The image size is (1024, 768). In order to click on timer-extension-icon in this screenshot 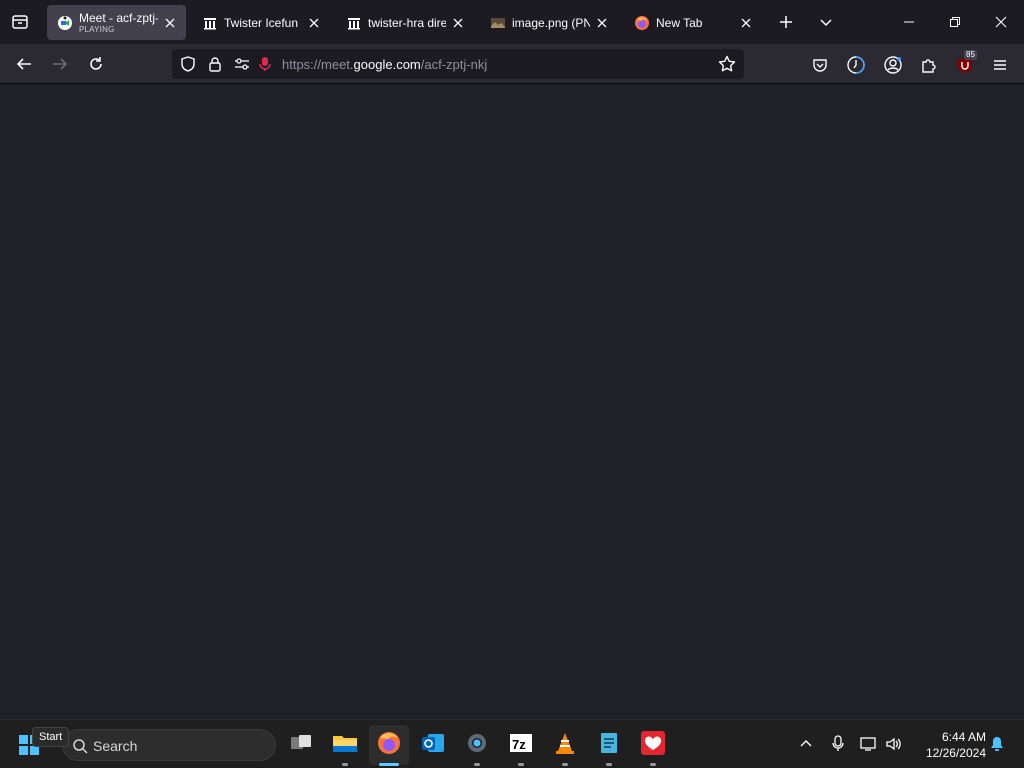, I will do `click(856, 65)`.